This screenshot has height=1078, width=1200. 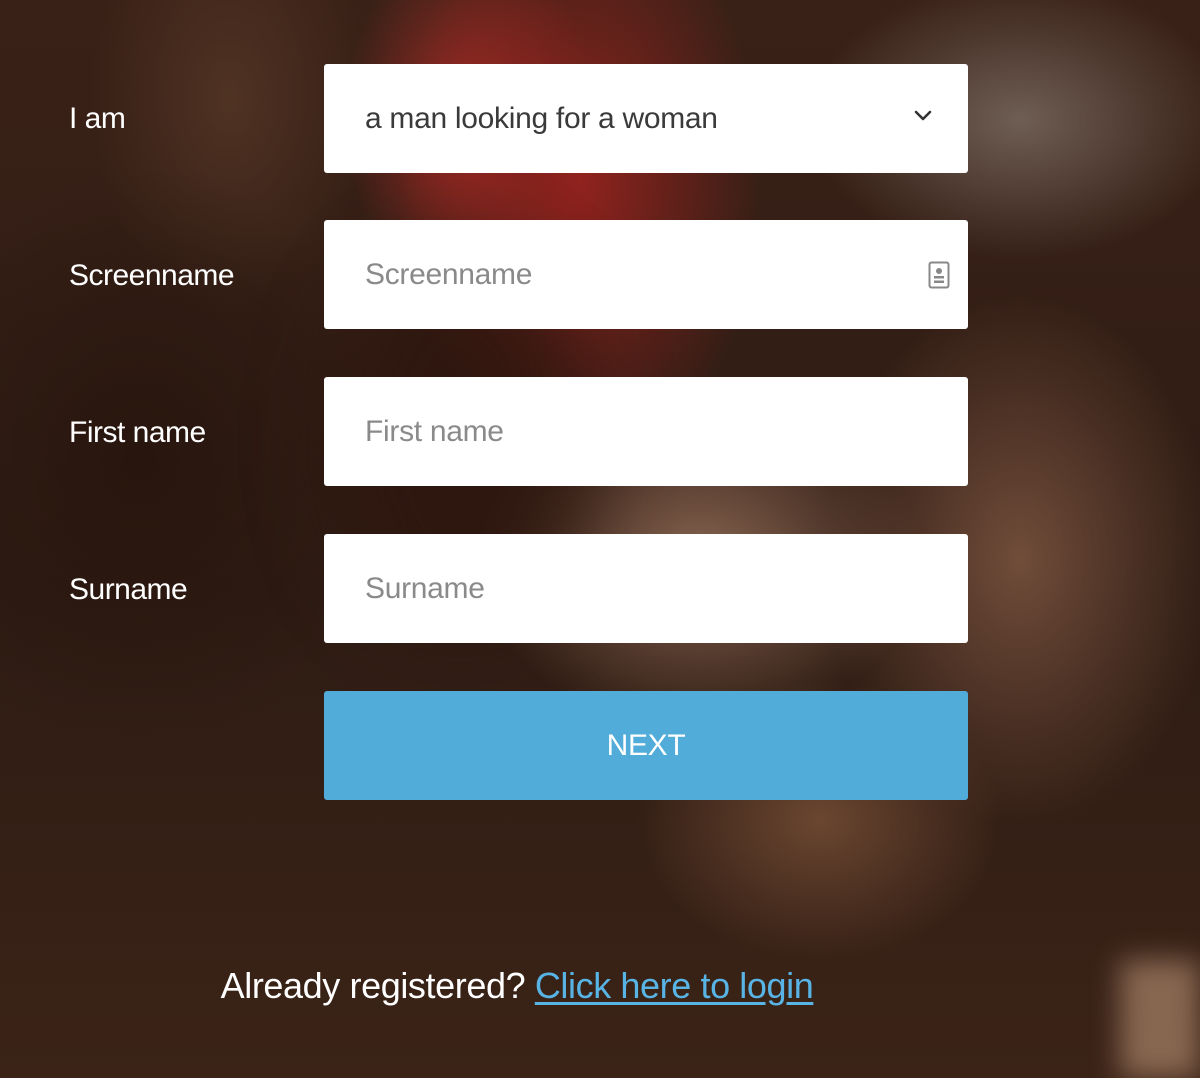 I want to click on first-name-label: First name, so click(x=137, y=432).